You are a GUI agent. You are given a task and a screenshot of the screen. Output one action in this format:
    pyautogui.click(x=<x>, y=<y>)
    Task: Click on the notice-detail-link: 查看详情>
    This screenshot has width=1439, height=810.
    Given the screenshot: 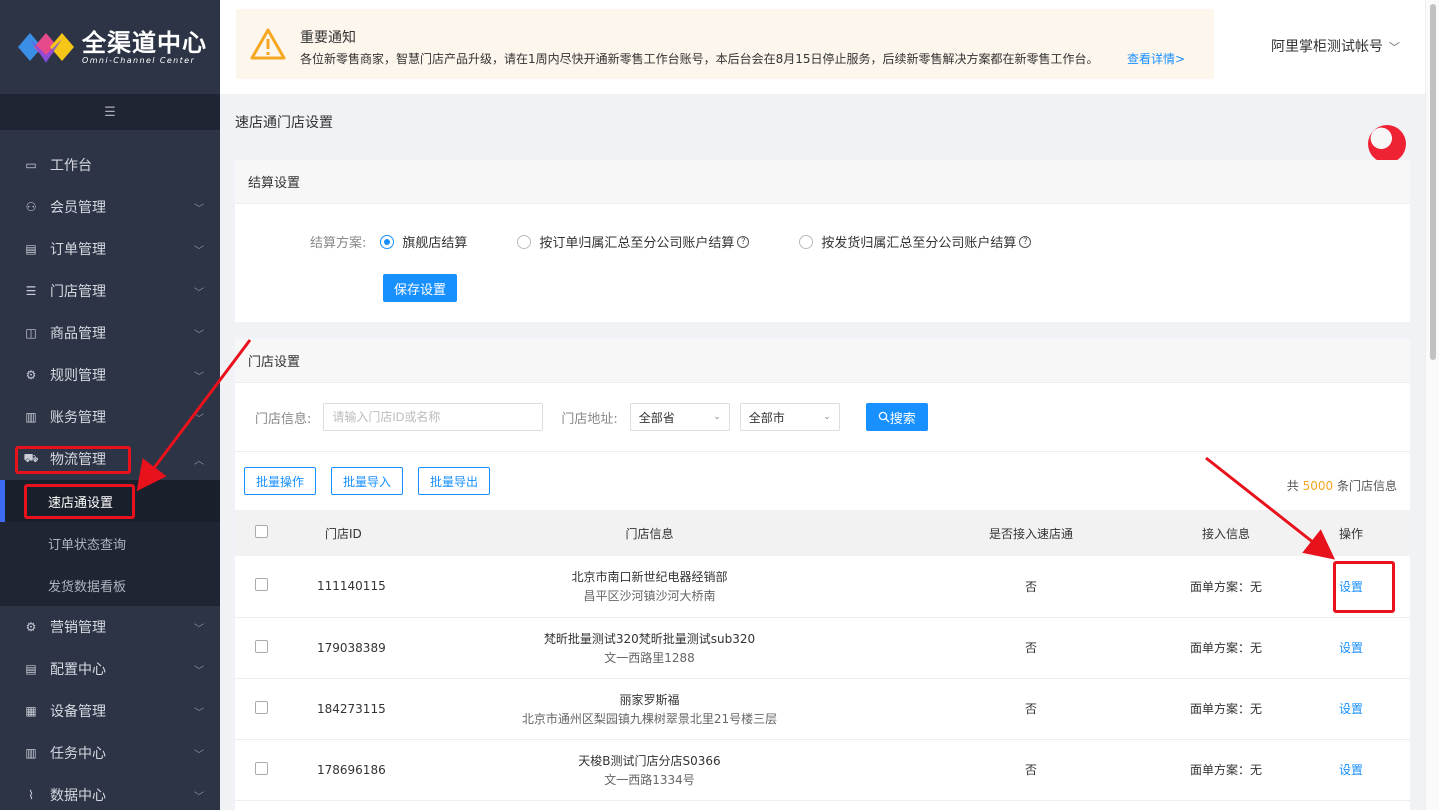 What is the action you would take?
    pyautogui.click(x=1156, y=58)
    